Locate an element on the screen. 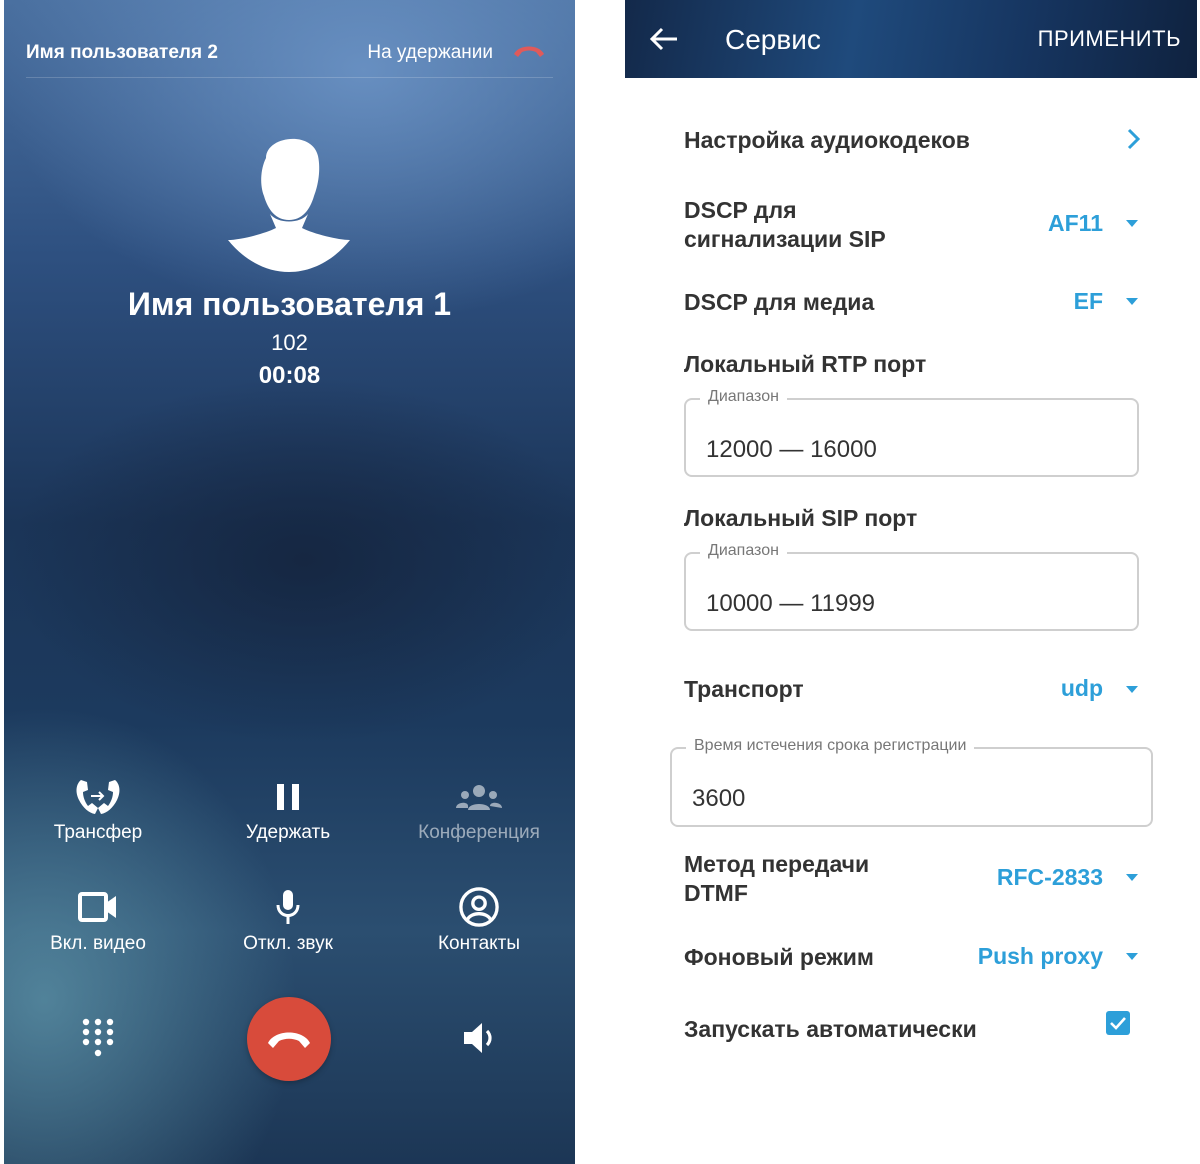  transfer-button: Трансфер is located at coordinates (98, 810).